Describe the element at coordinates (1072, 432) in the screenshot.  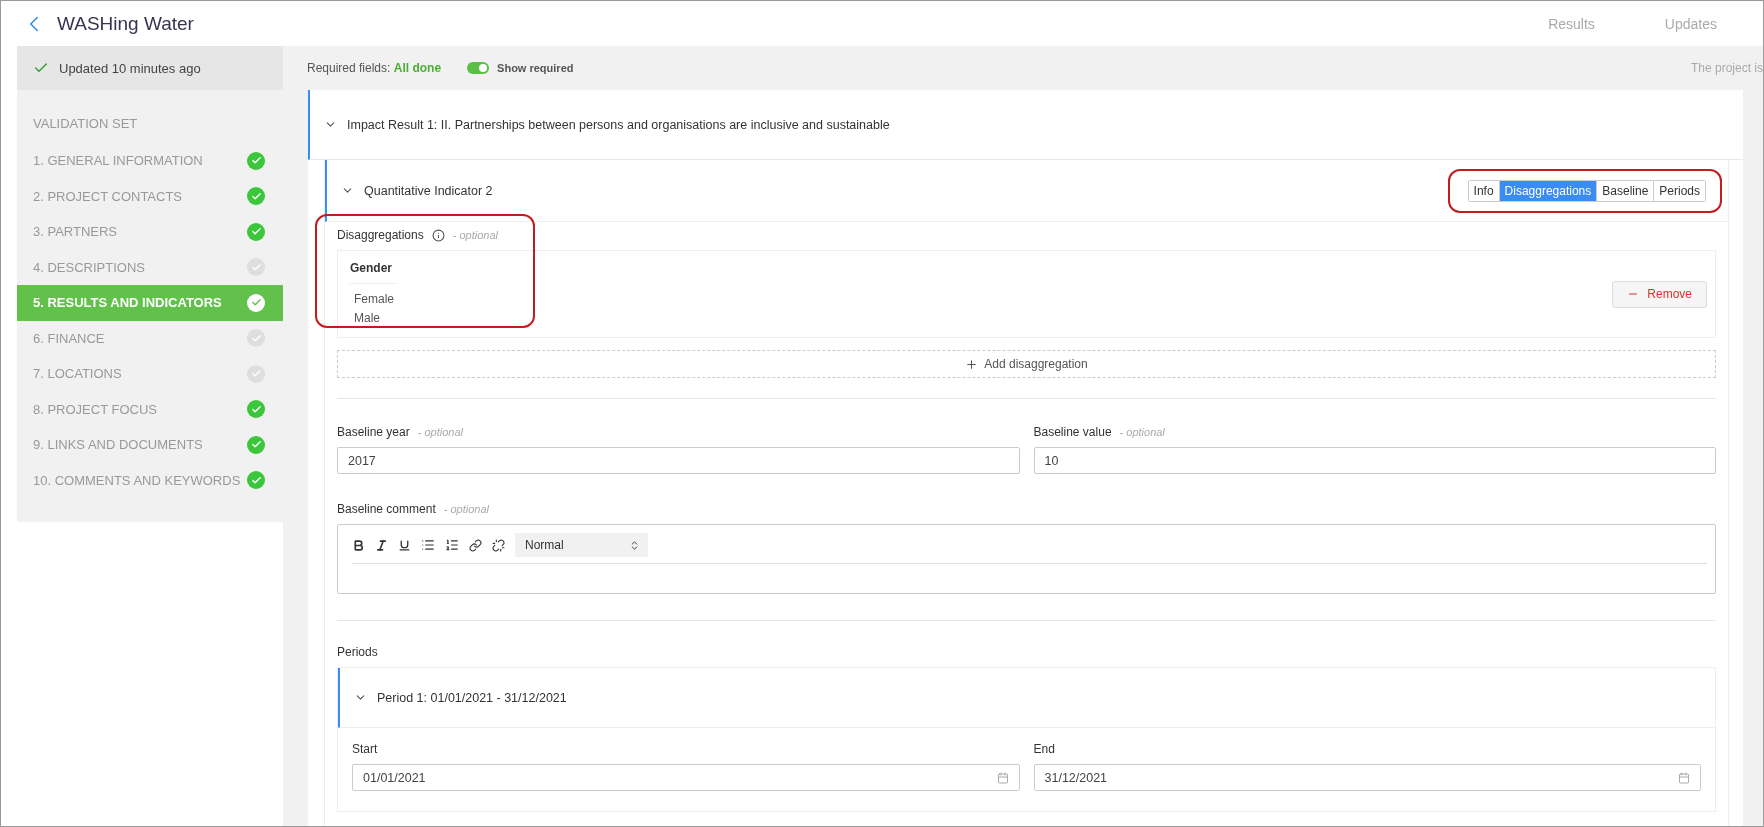
I see `field-label: Baseline value` at that location.